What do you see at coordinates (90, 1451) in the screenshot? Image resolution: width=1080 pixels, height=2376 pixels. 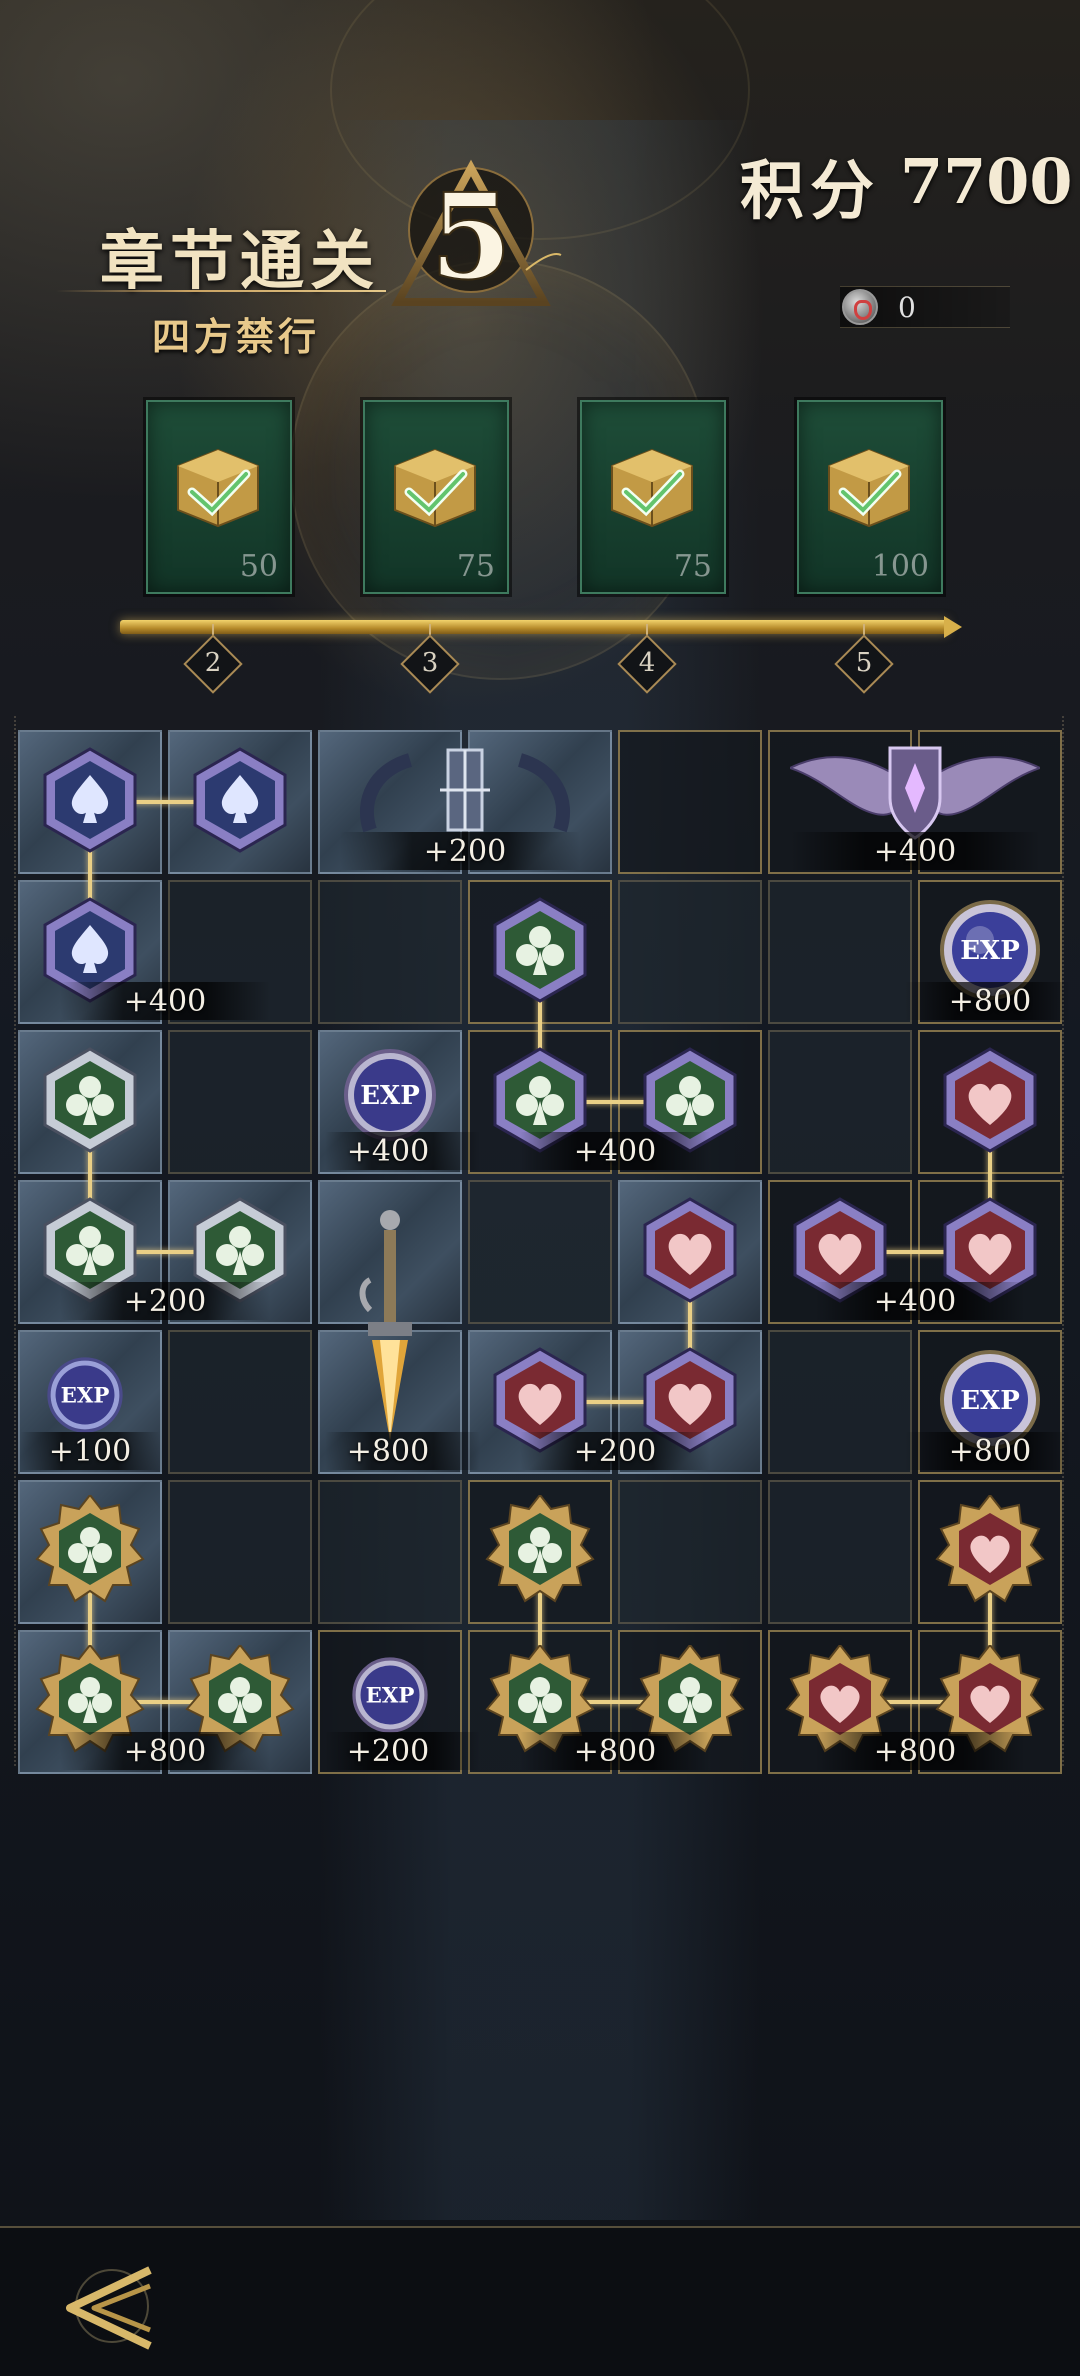 I see `reward-value-label: +100` at bounding box center [90, 1451].